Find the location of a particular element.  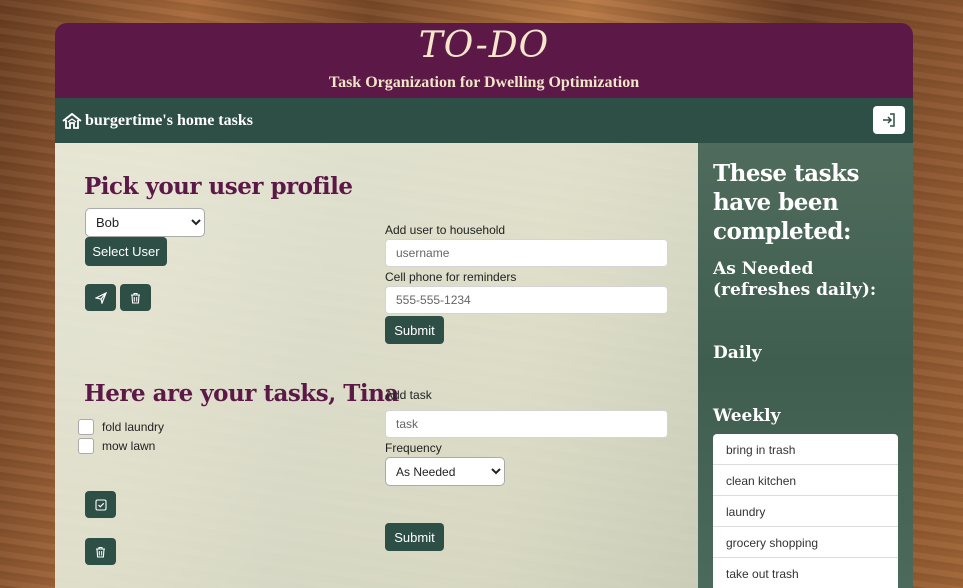

list-item: take out trash is located at coordinates (805, 573).